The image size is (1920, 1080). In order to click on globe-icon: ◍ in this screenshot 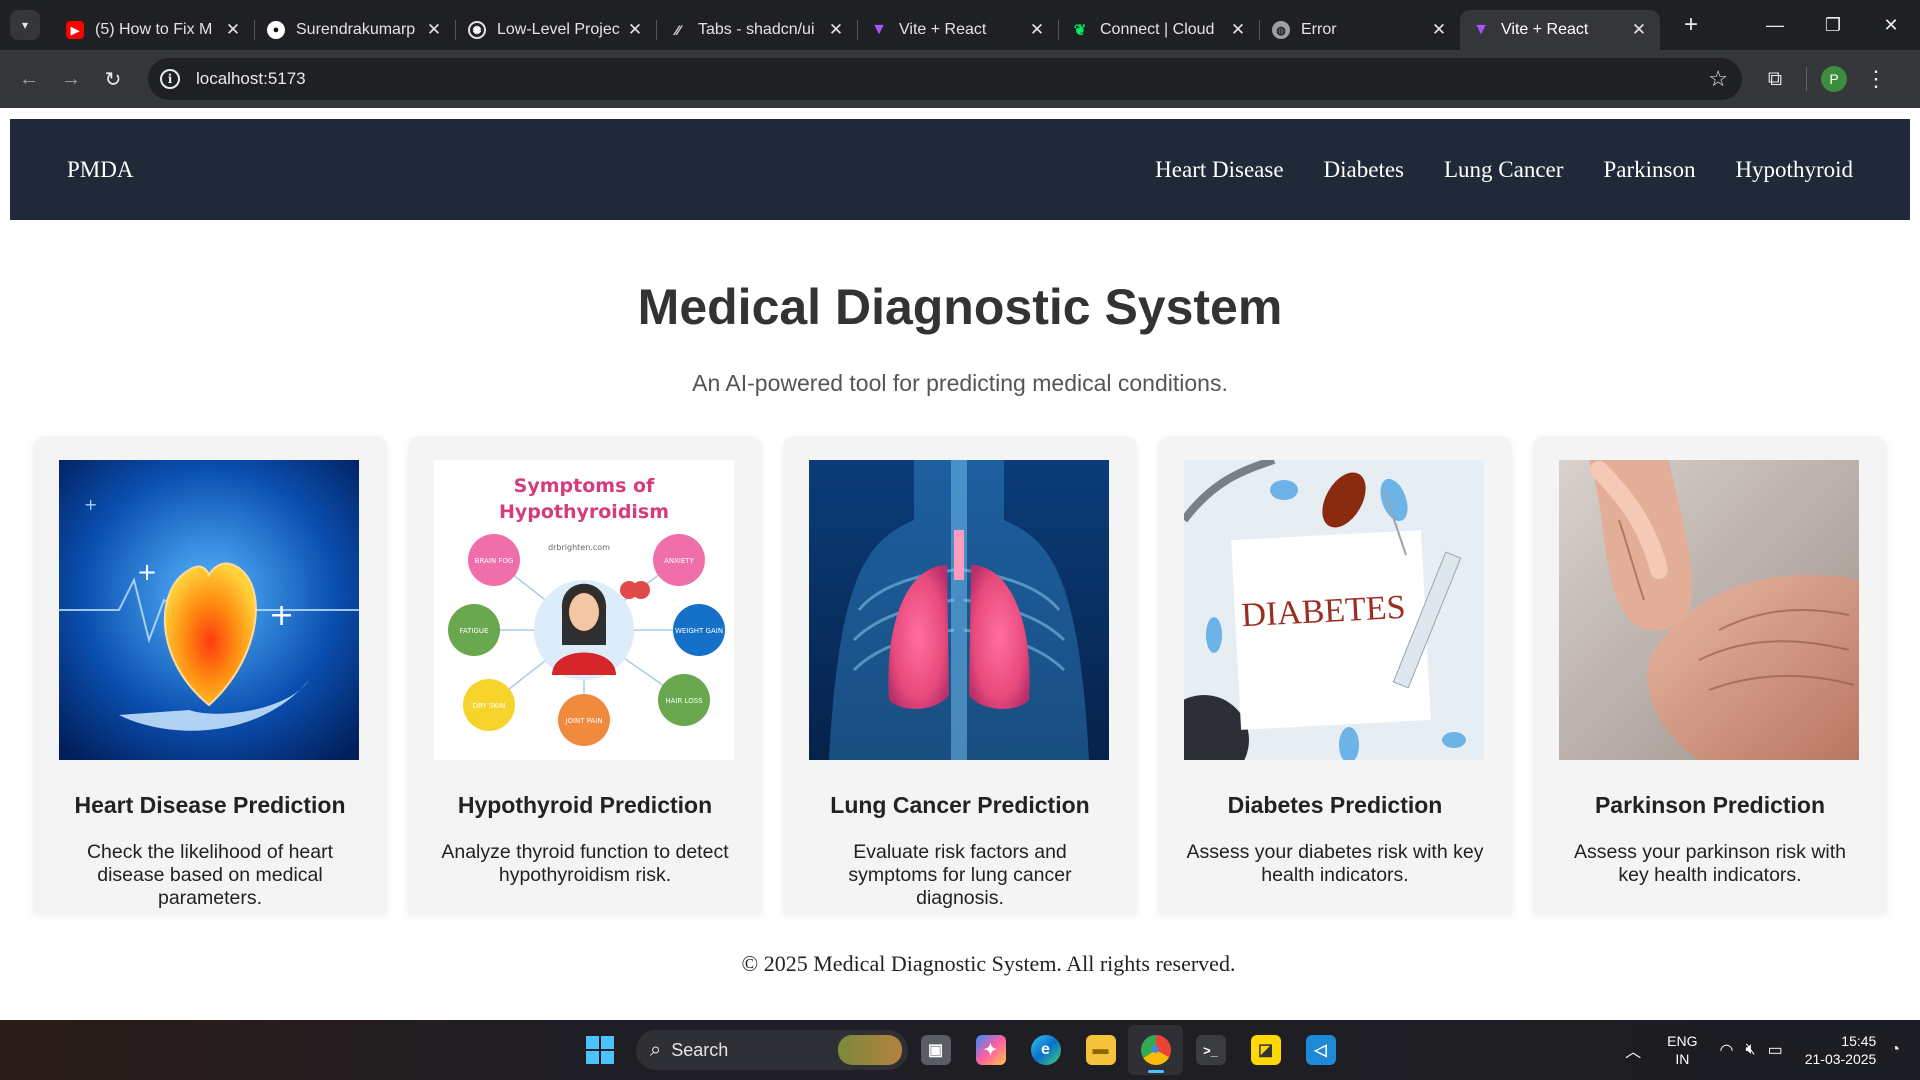, I will do `click(1281, 30)`.